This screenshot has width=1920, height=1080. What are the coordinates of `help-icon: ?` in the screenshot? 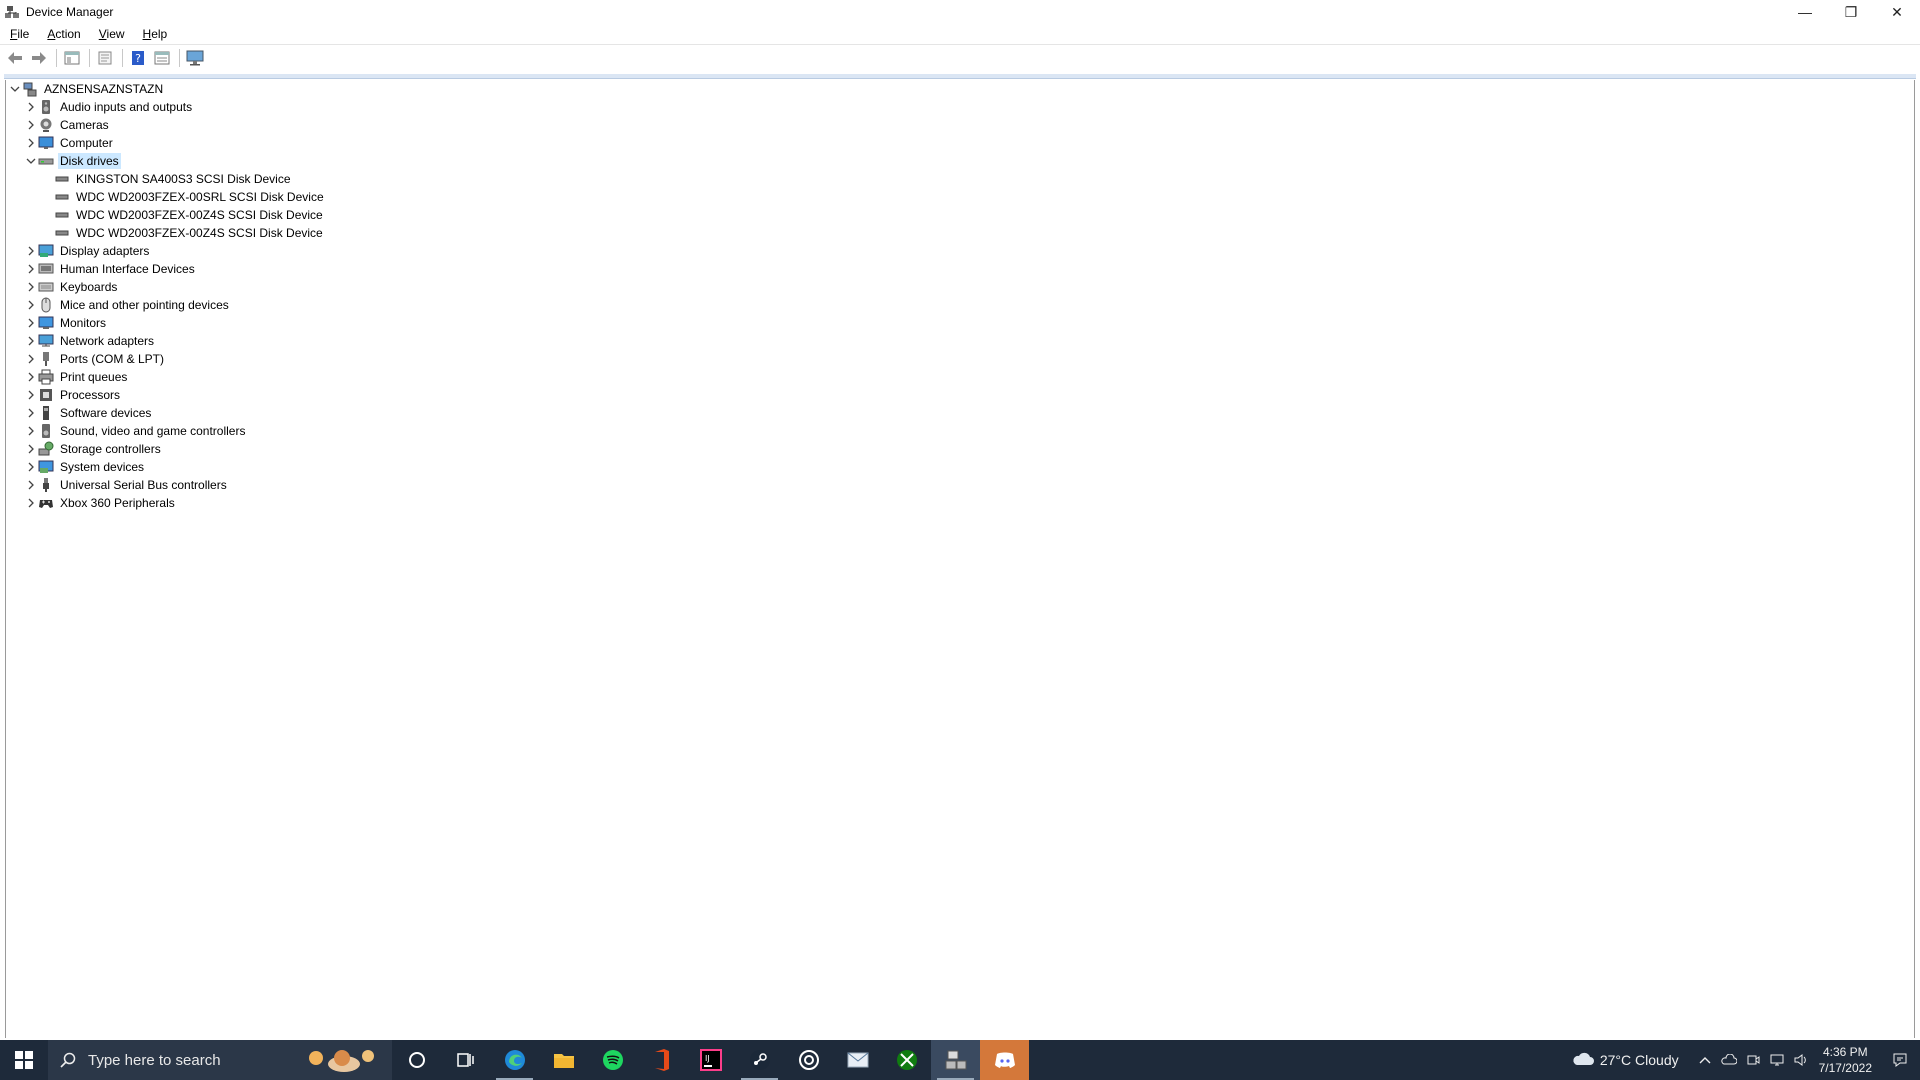 It's located at (138, 58).